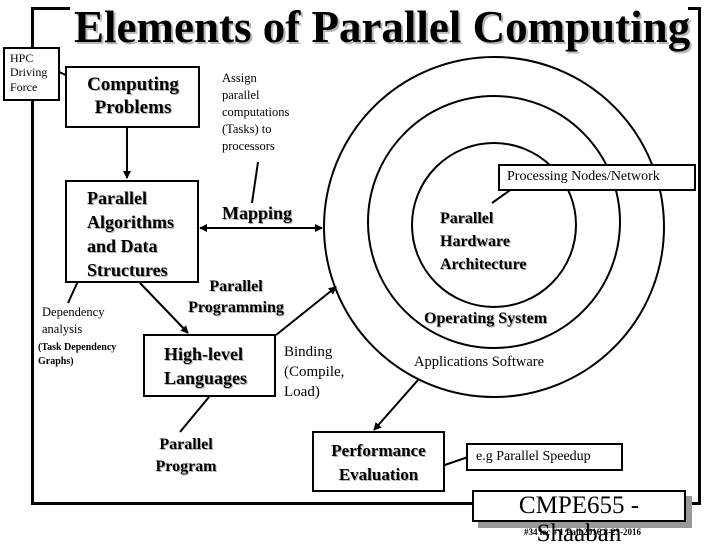  I want to click on processing-nodes-label: Processing Nodes/Network, so click(583, 176).